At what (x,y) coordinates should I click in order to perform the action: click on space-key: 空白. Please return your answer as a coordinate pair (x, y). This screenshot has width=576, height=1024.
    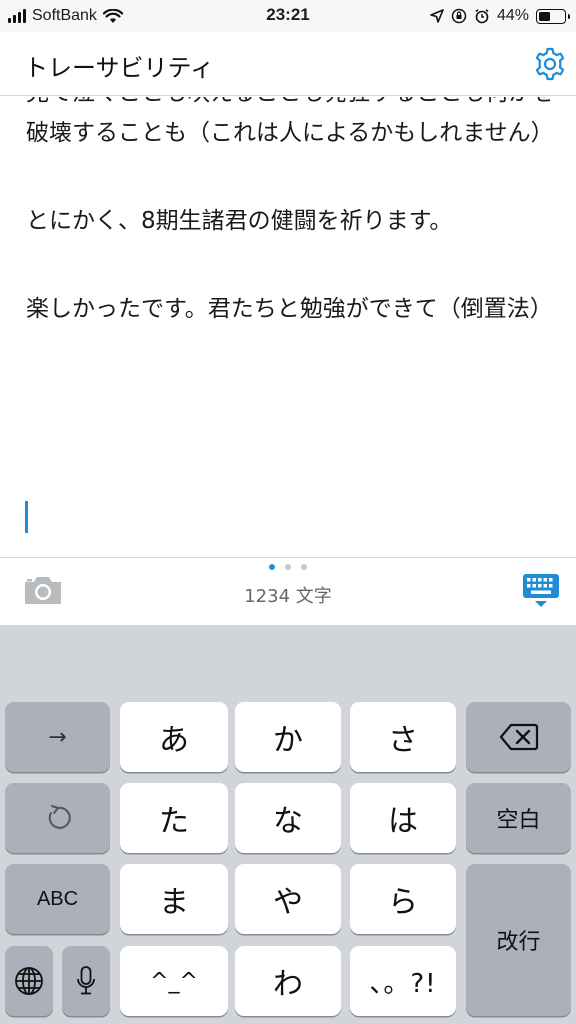
    Looking at the image, I should click on (518, 818).